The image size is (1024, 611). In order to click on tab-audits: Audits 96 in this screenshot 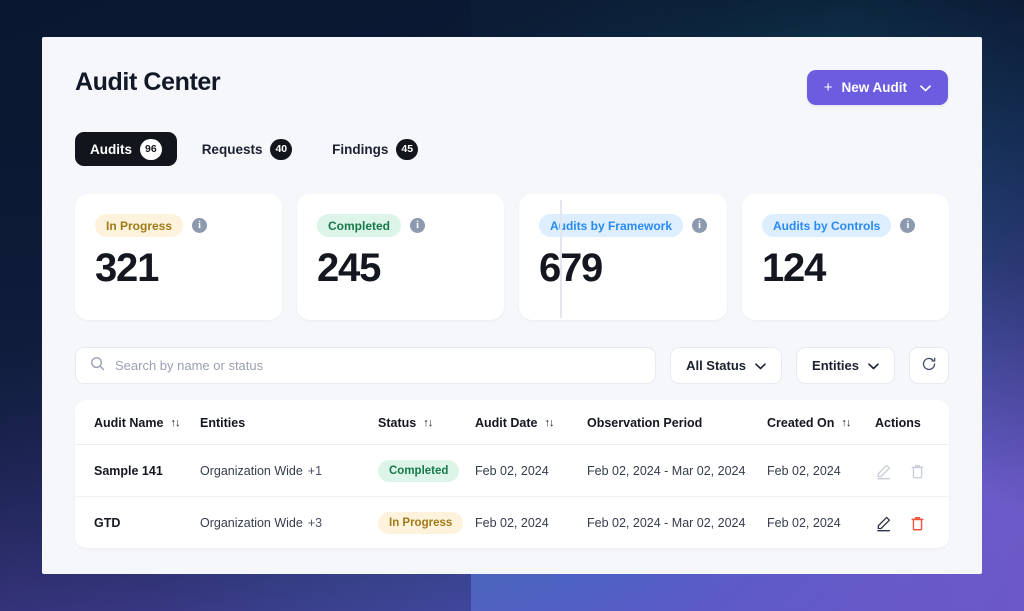, I will do `click(126, 149)`.